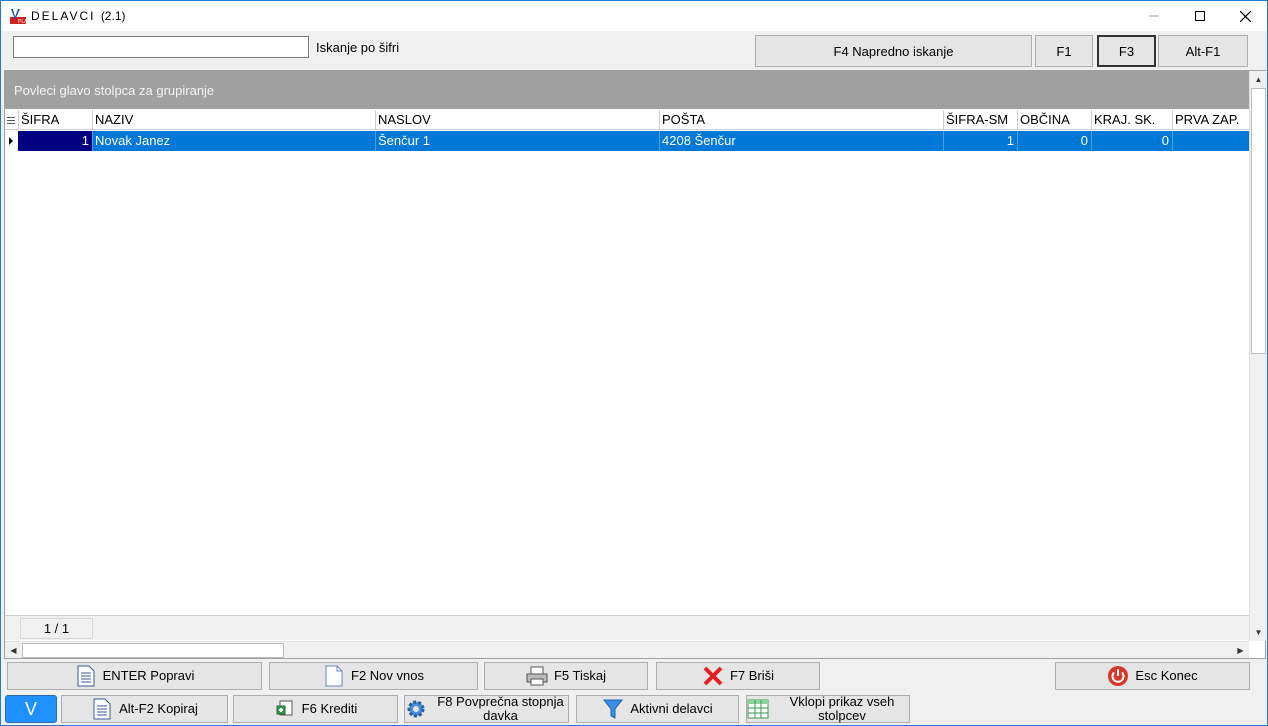  Describe the element at coordinates (1126, 51) in the screenshot. I see `f3-button: F3` at that location.